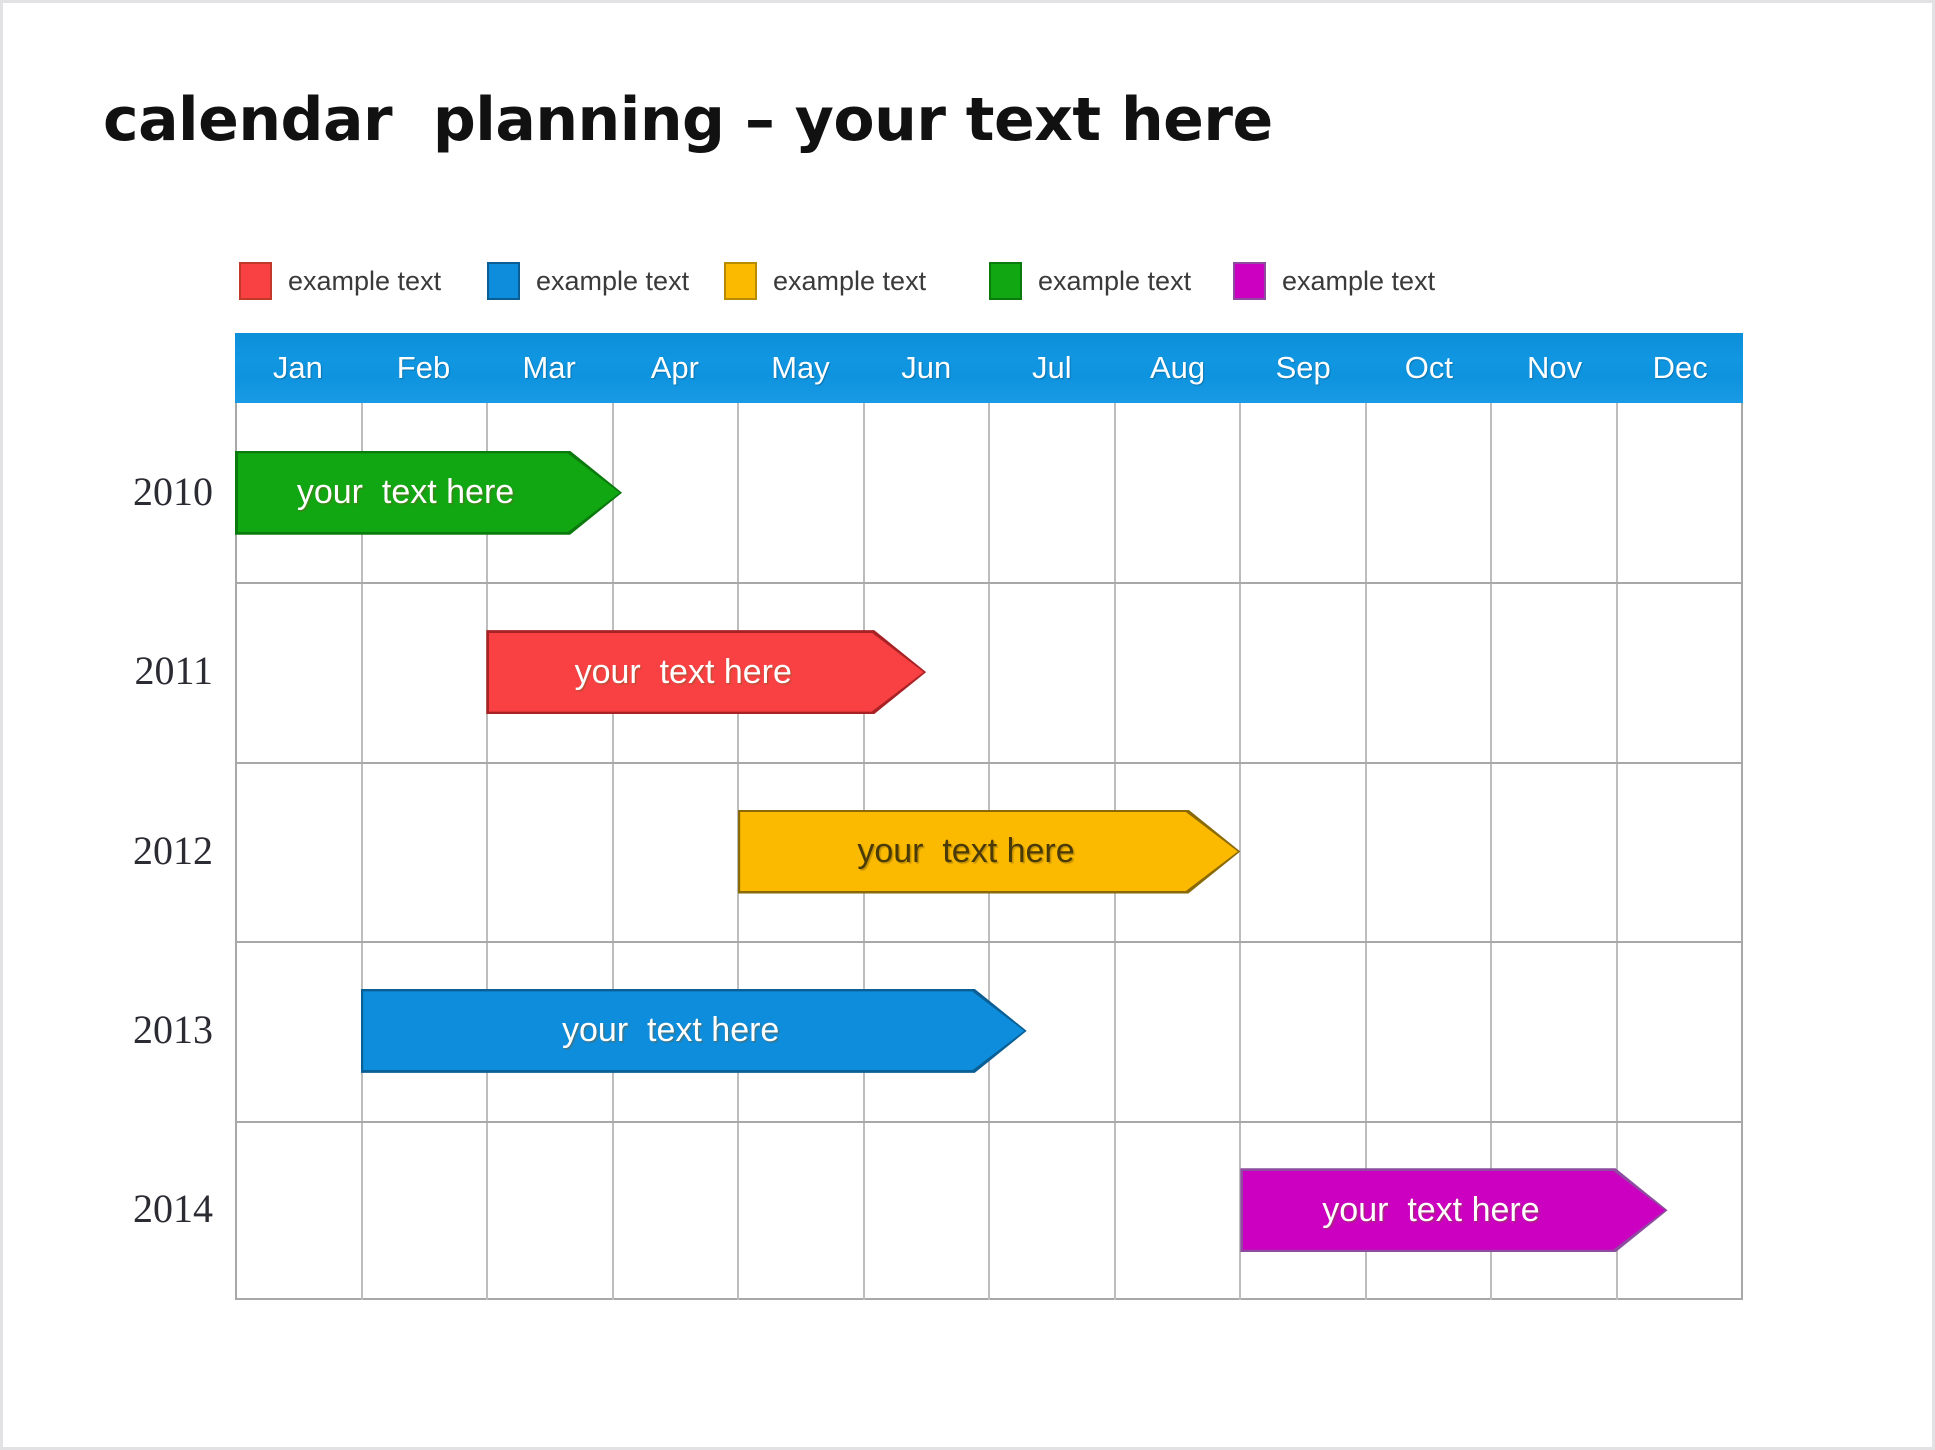 Image resolution: width=1935 pixels, height=1450 pixels. I want to click on calendar-row, so click(988, 672).